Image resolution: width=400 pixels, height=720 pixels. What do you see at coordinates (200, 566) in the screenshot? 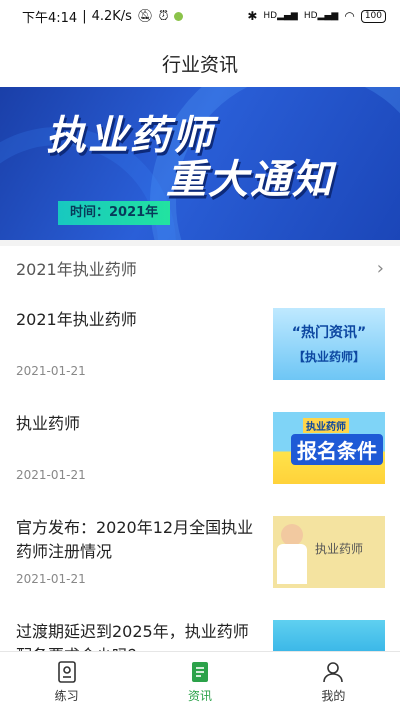
I see `news-item: 官方发布：2020年12月全国执业药师注册情况 2021-01-21 执业药师` at bounding box center [200, 566].